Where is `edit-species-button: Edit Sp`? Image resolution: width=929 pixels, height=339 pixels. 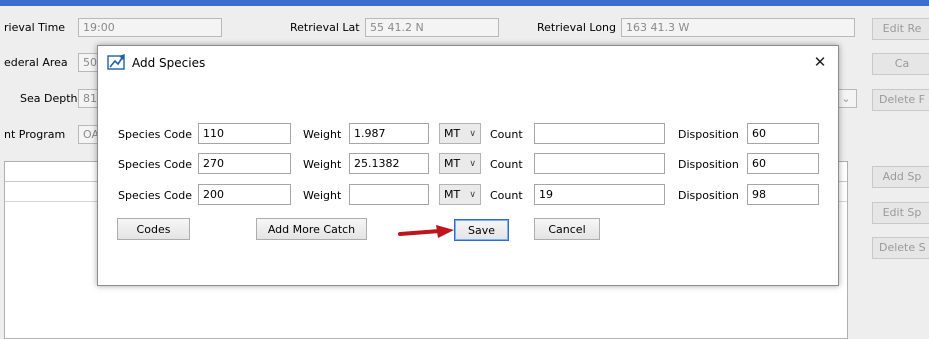
edit-species-button: Edit Sp is located at coordinates (900, 213).